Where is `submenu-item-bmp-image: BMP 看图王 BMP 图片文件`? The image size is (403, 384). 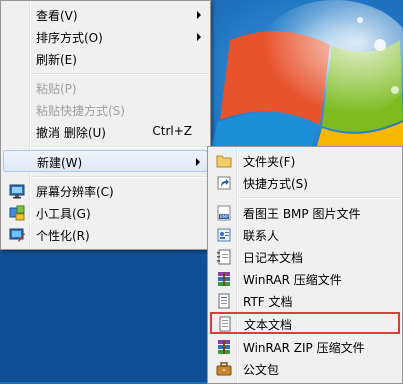 submenu-item-bmp-image: BMP 看图王 BMP 图片文件 is located at coordinates (305, 213).